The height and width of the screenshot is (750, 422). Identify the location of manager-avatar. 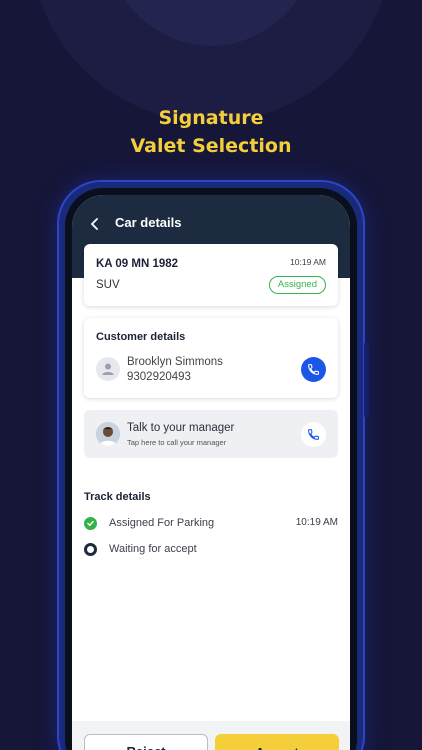
(108, 434).